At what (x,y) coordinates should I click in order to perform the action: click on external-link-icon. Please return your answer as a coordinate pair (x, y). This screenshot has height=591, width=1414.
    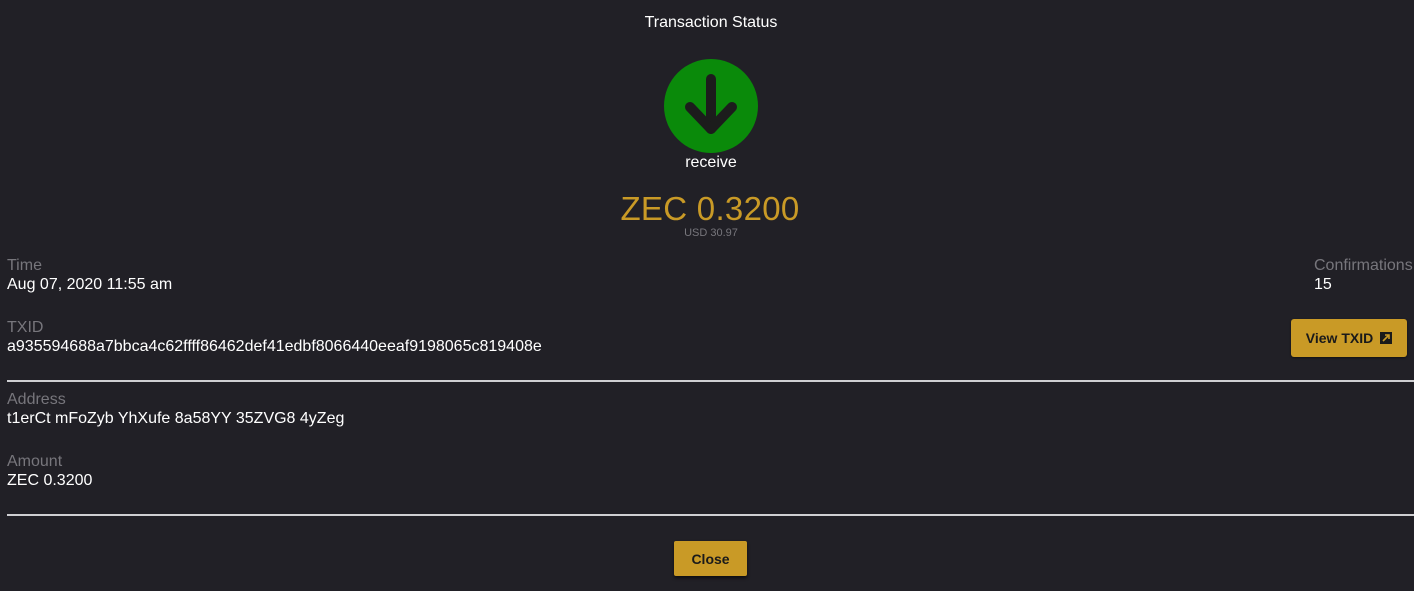
    Looking at the image, I should click on (1386, 338).